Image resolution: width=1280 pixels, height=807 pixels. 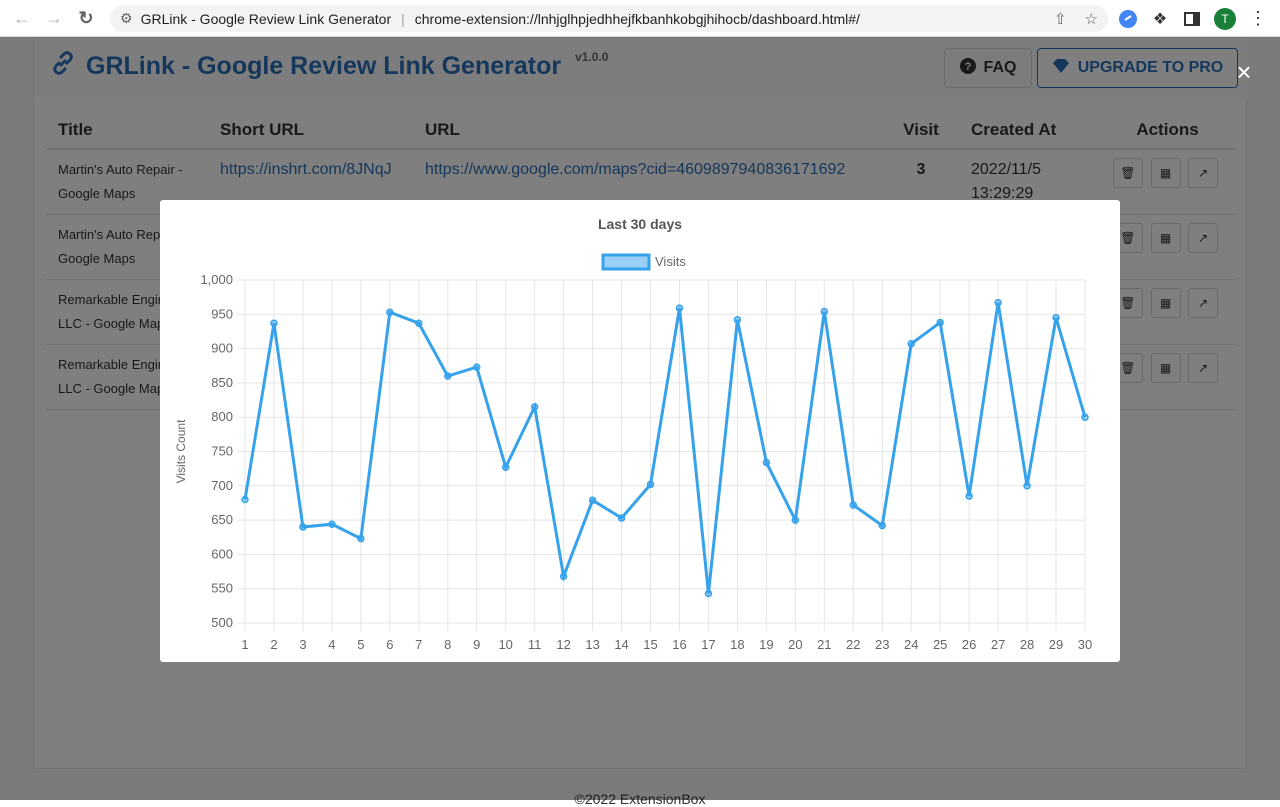 I want to click on legend-swatch, so click(x=626, y=262).